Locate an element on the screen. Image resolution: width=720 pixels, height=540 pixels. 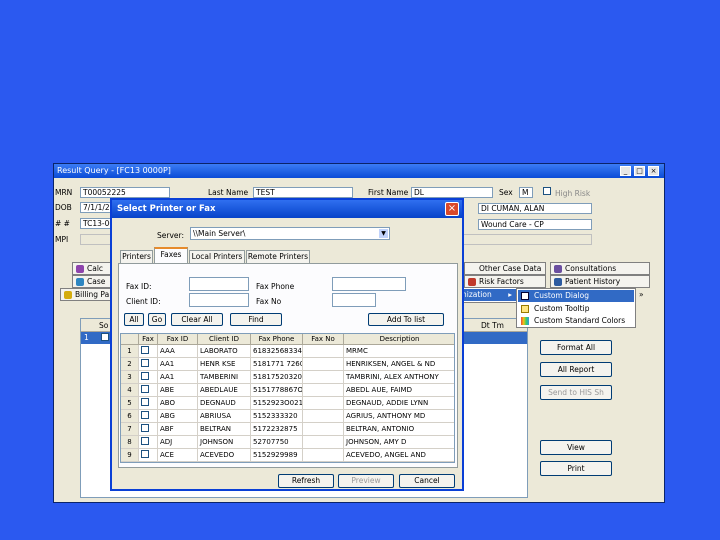
row-client-id: ABEDLAUE is located at coordinates (224, 390).